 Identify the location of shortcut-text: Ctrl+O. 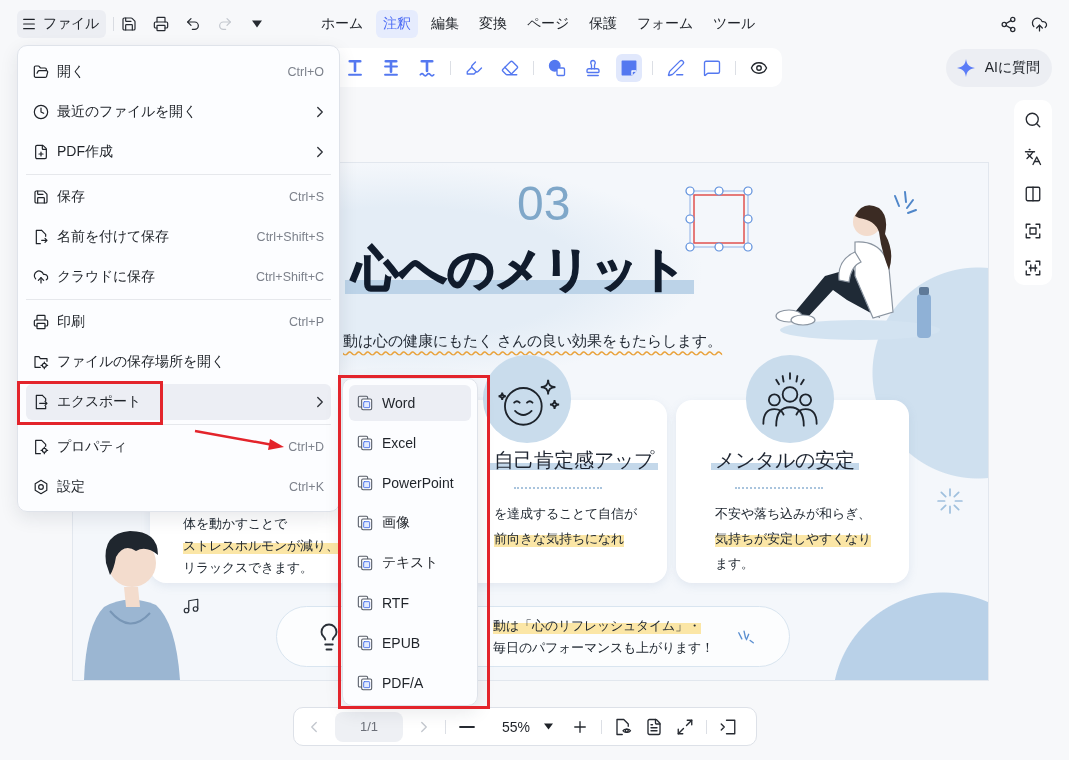
(305, 72).